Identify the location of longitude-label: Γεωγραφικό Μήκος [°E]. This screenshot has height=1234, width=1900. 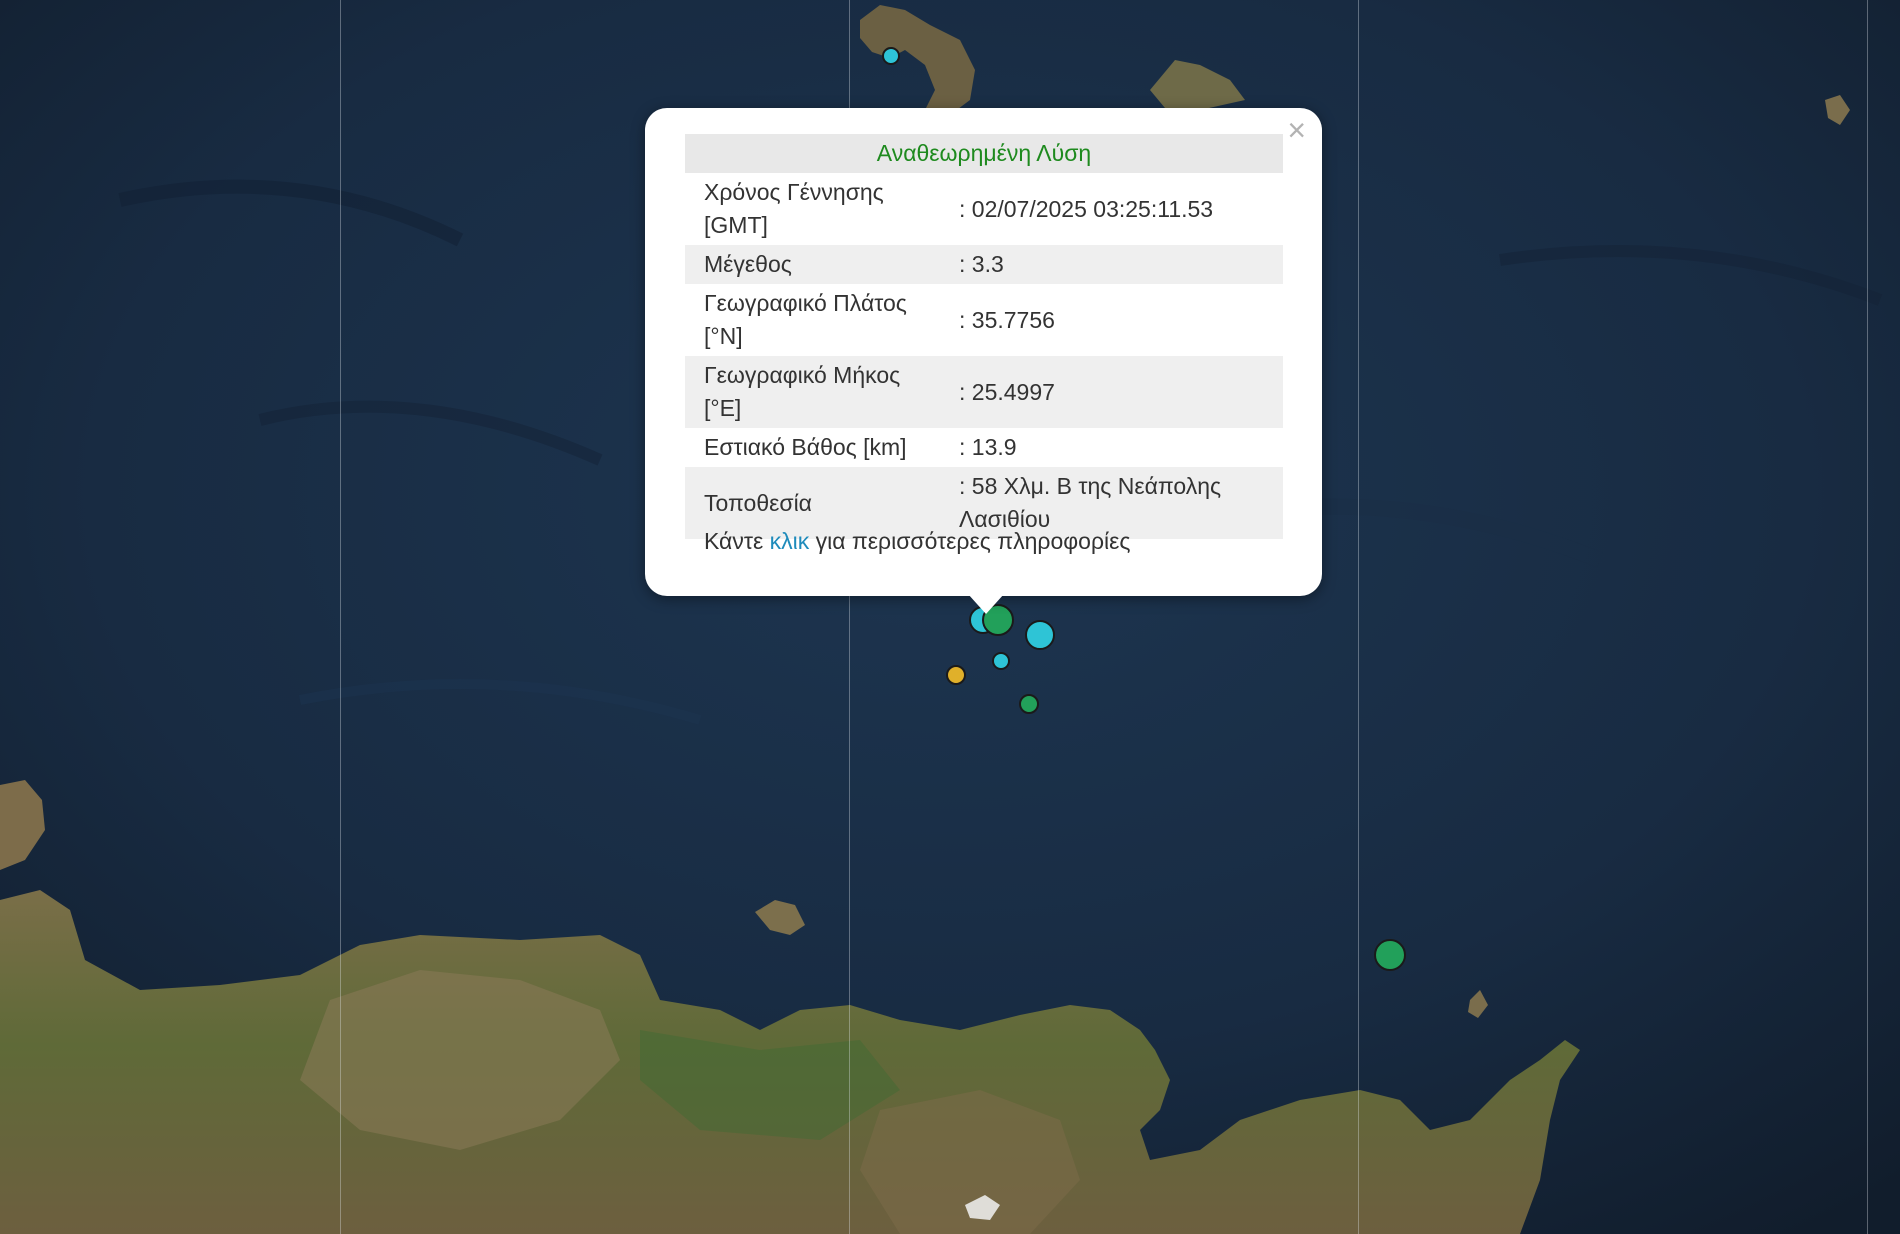
(812, 392).